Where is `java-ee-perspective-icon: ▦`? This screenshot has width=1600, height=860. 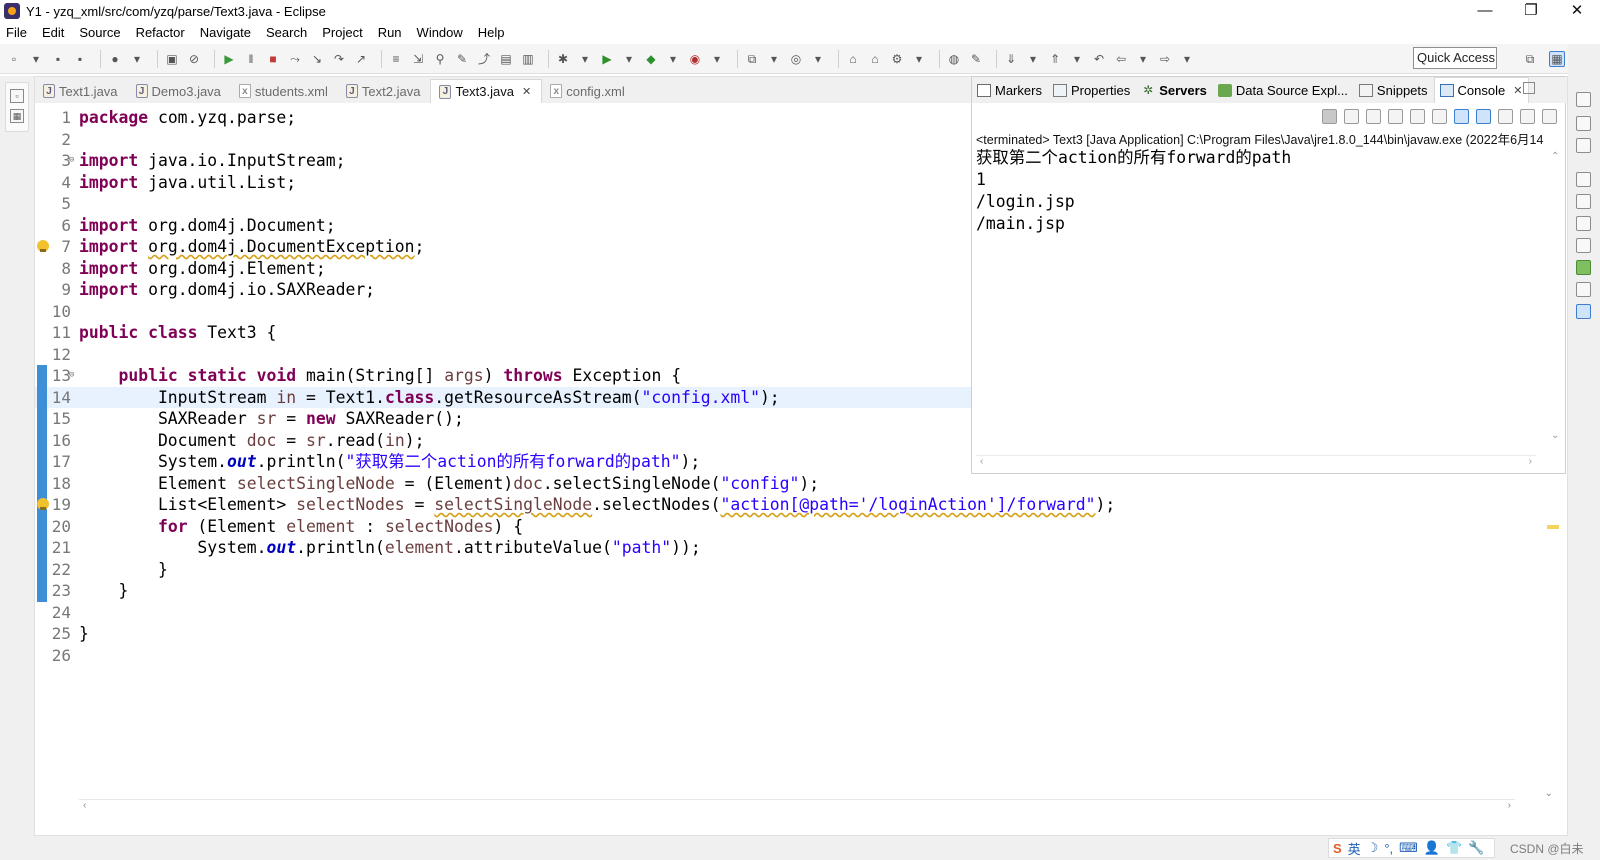
java-ee-perspective-icon: ▦ is located at coordinates (1557, 59).